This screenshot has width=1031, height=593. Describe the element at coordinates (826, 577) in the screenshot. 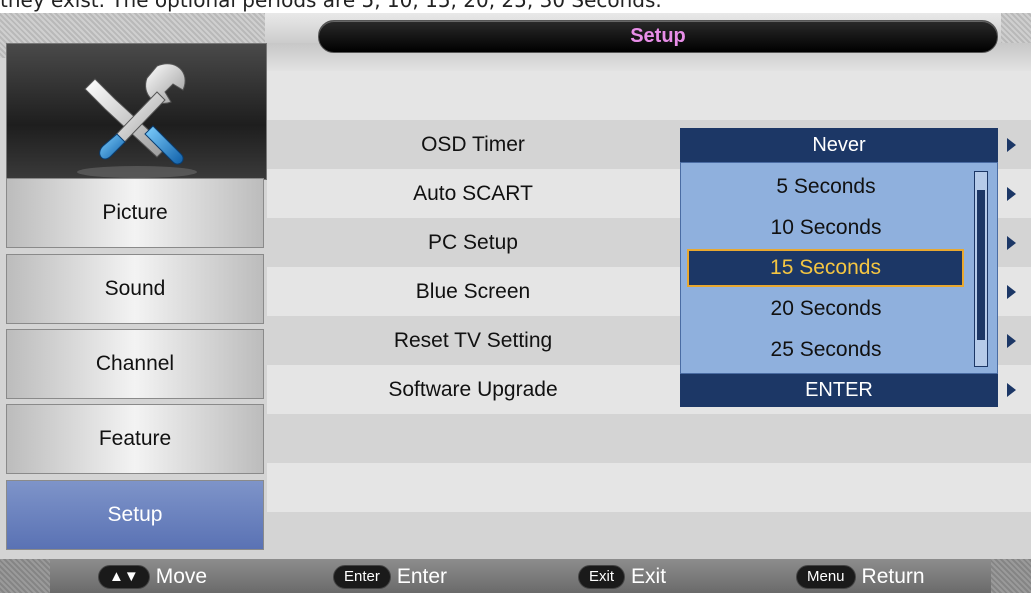

I see `menu-key-icon: Menu` at that location.